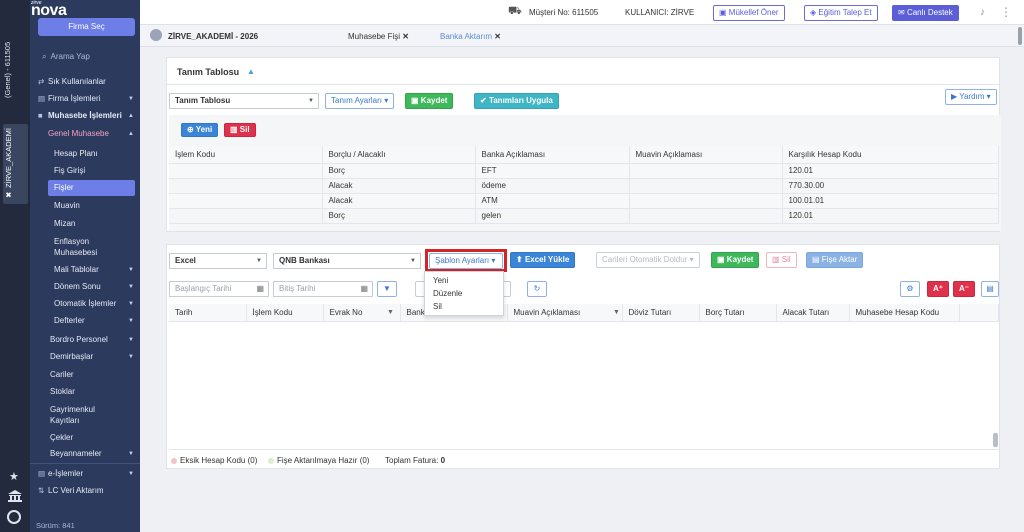  Describe the element at coordinates (347, 261) in the screenshot. I see `bank-select: QNB Bankası ▼` at that location.